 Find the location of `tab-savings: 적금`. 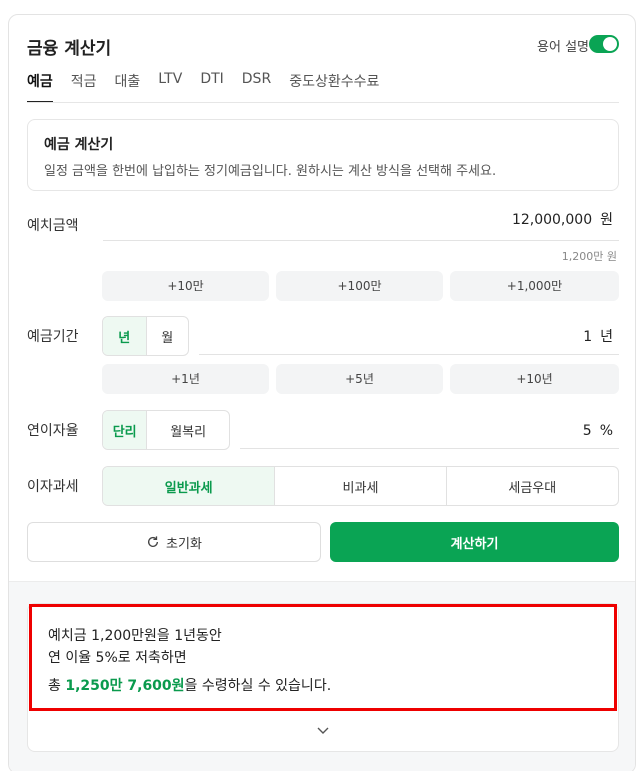

tab-savings: 적금 is located at coordinates (84, 87).